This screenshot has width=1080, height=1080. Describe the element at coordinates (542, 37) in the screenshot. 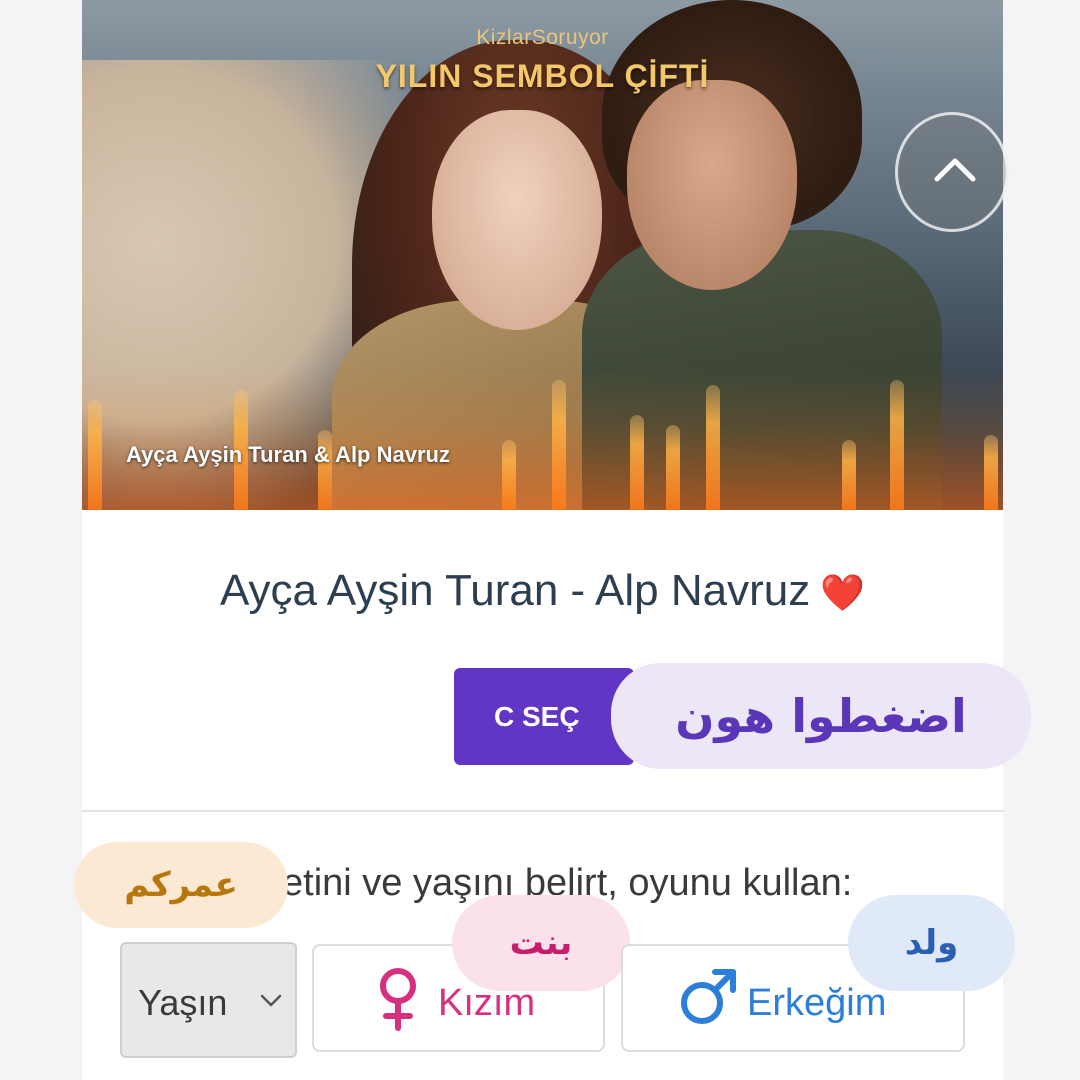

I see `brand-logo: KizlarSoruyor` at that location.